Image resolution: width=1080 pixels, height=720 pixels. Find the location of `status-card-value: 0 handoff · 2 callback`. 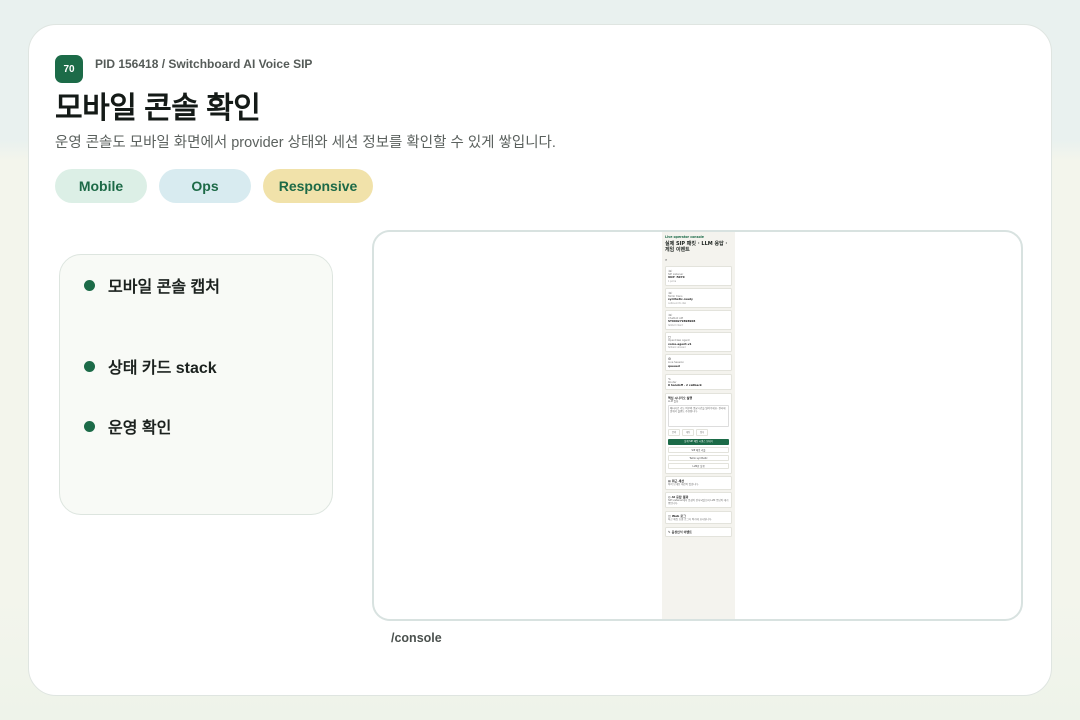

status-card-value: 0 handoff · 2 callback is located at coordinates (685, 384).